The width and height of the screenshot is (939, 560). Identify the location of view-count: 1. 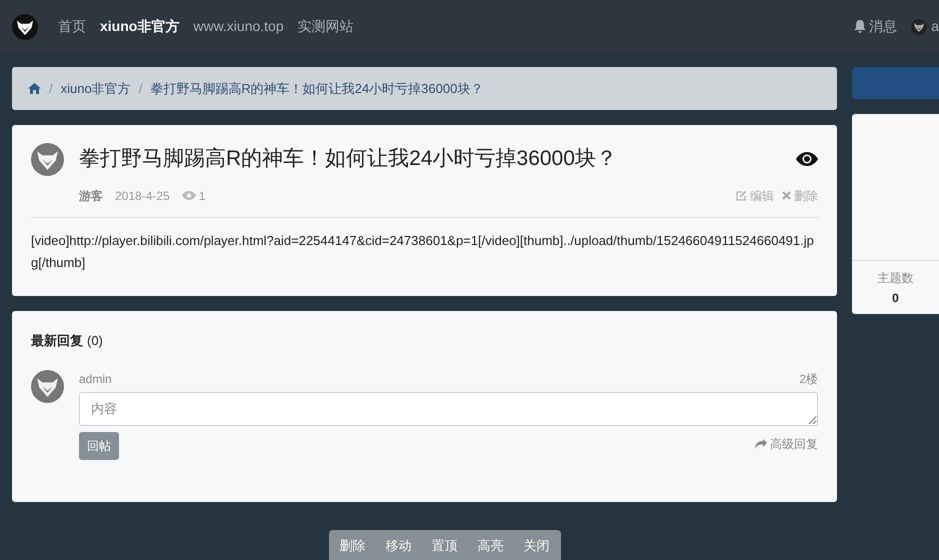
(202, 196).